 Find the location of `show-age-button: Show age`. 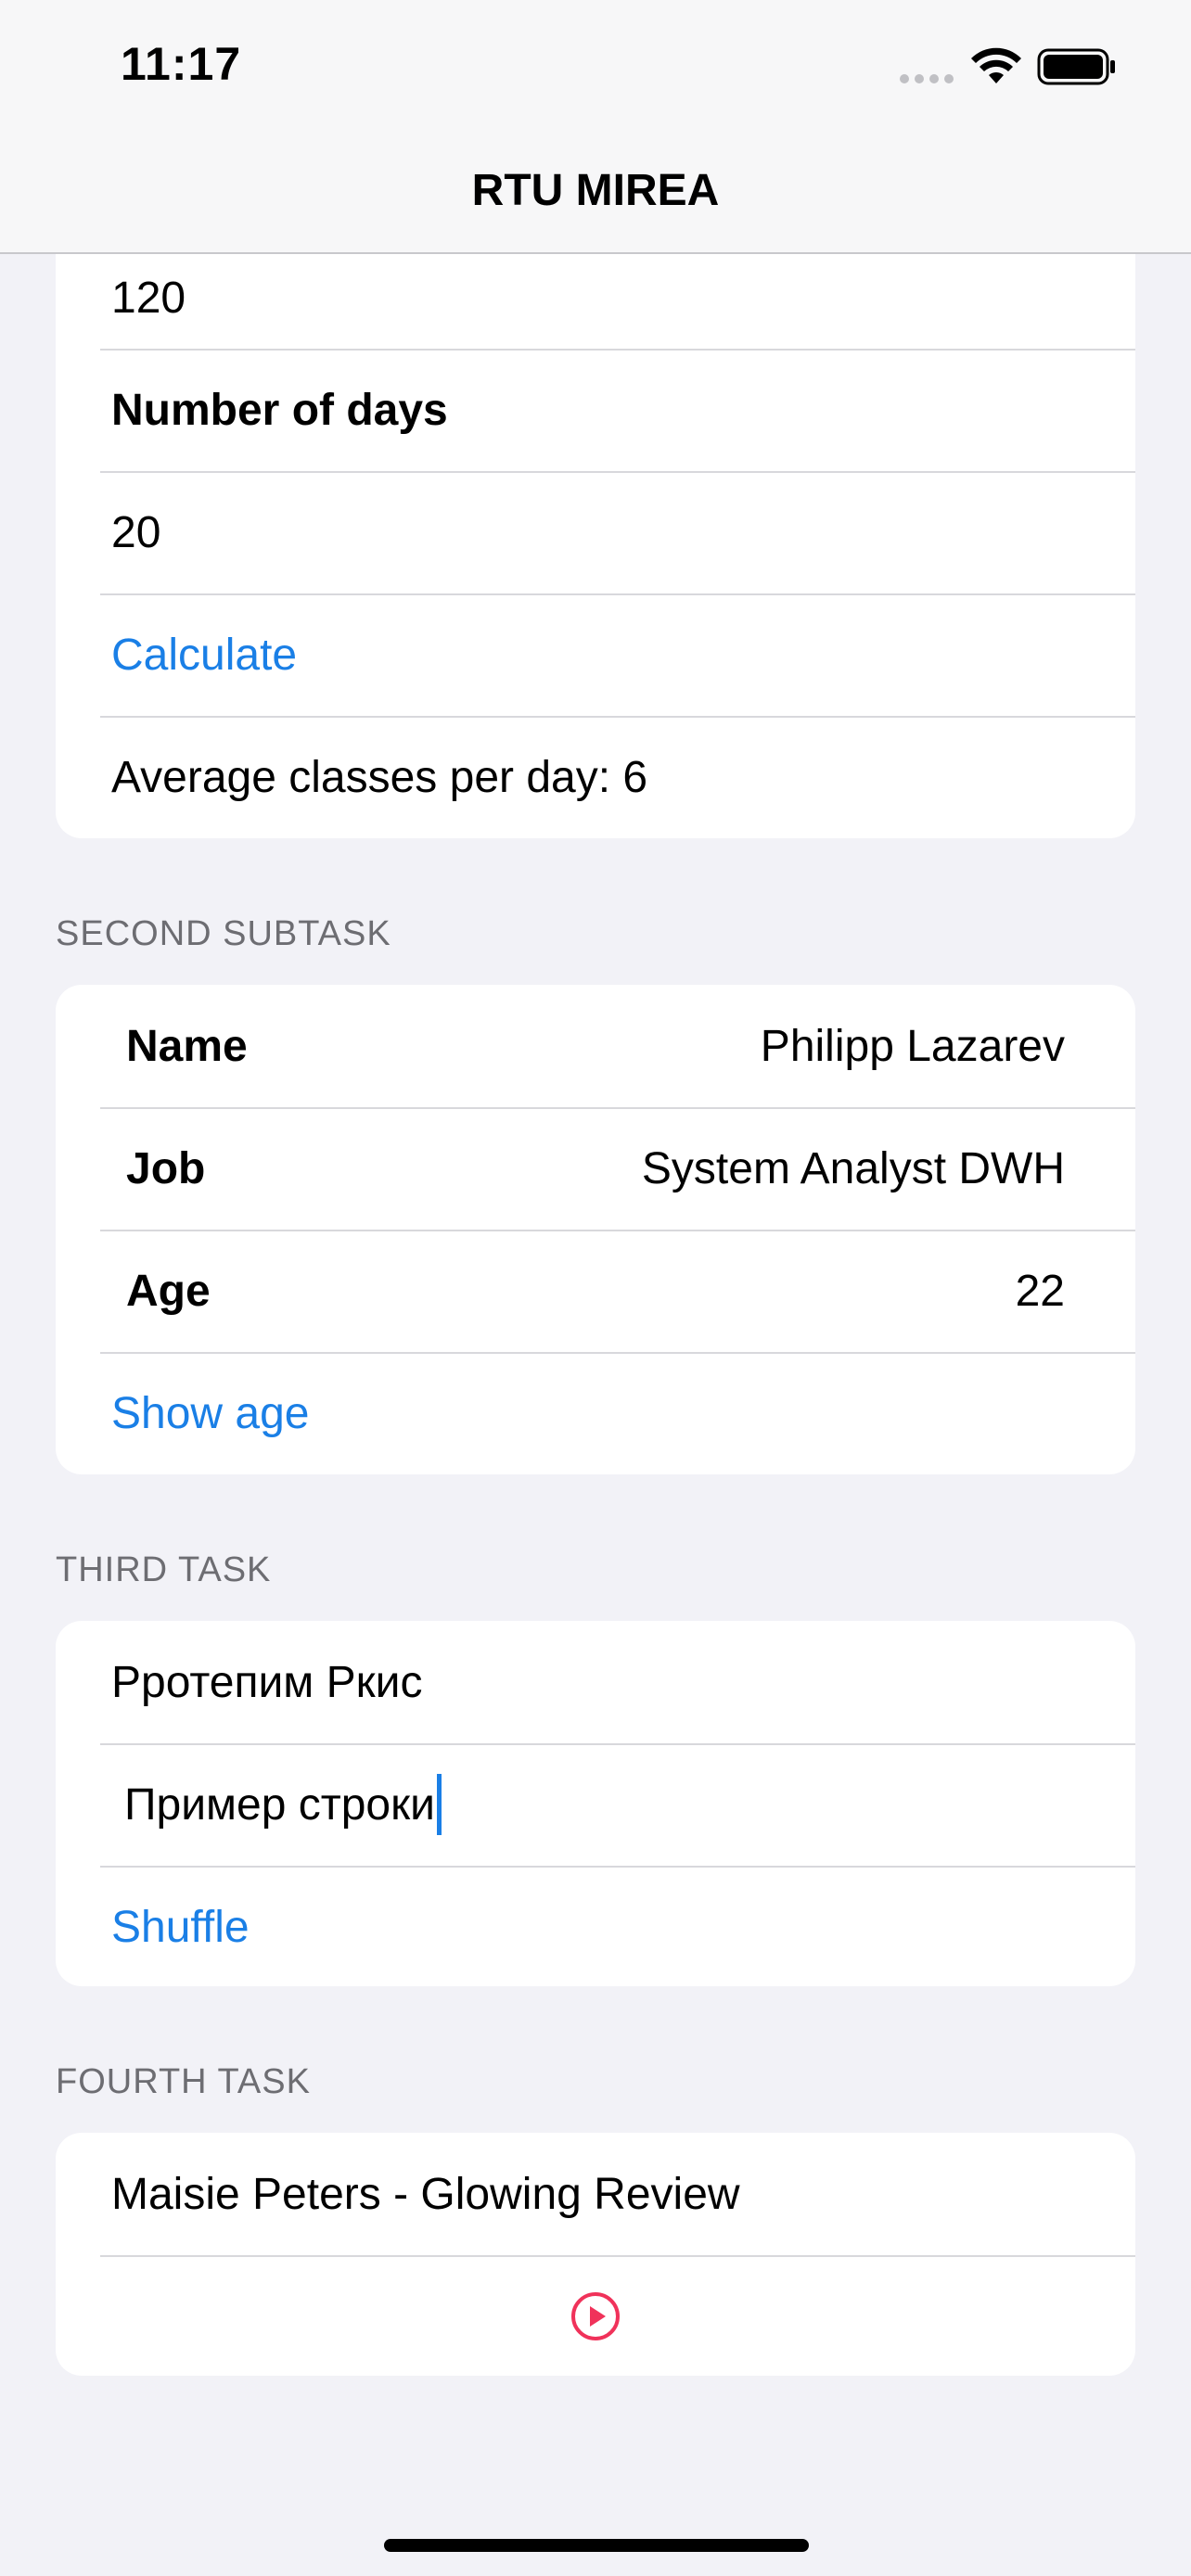

show-age-button: Show age is located at coordinates (210, 1413).